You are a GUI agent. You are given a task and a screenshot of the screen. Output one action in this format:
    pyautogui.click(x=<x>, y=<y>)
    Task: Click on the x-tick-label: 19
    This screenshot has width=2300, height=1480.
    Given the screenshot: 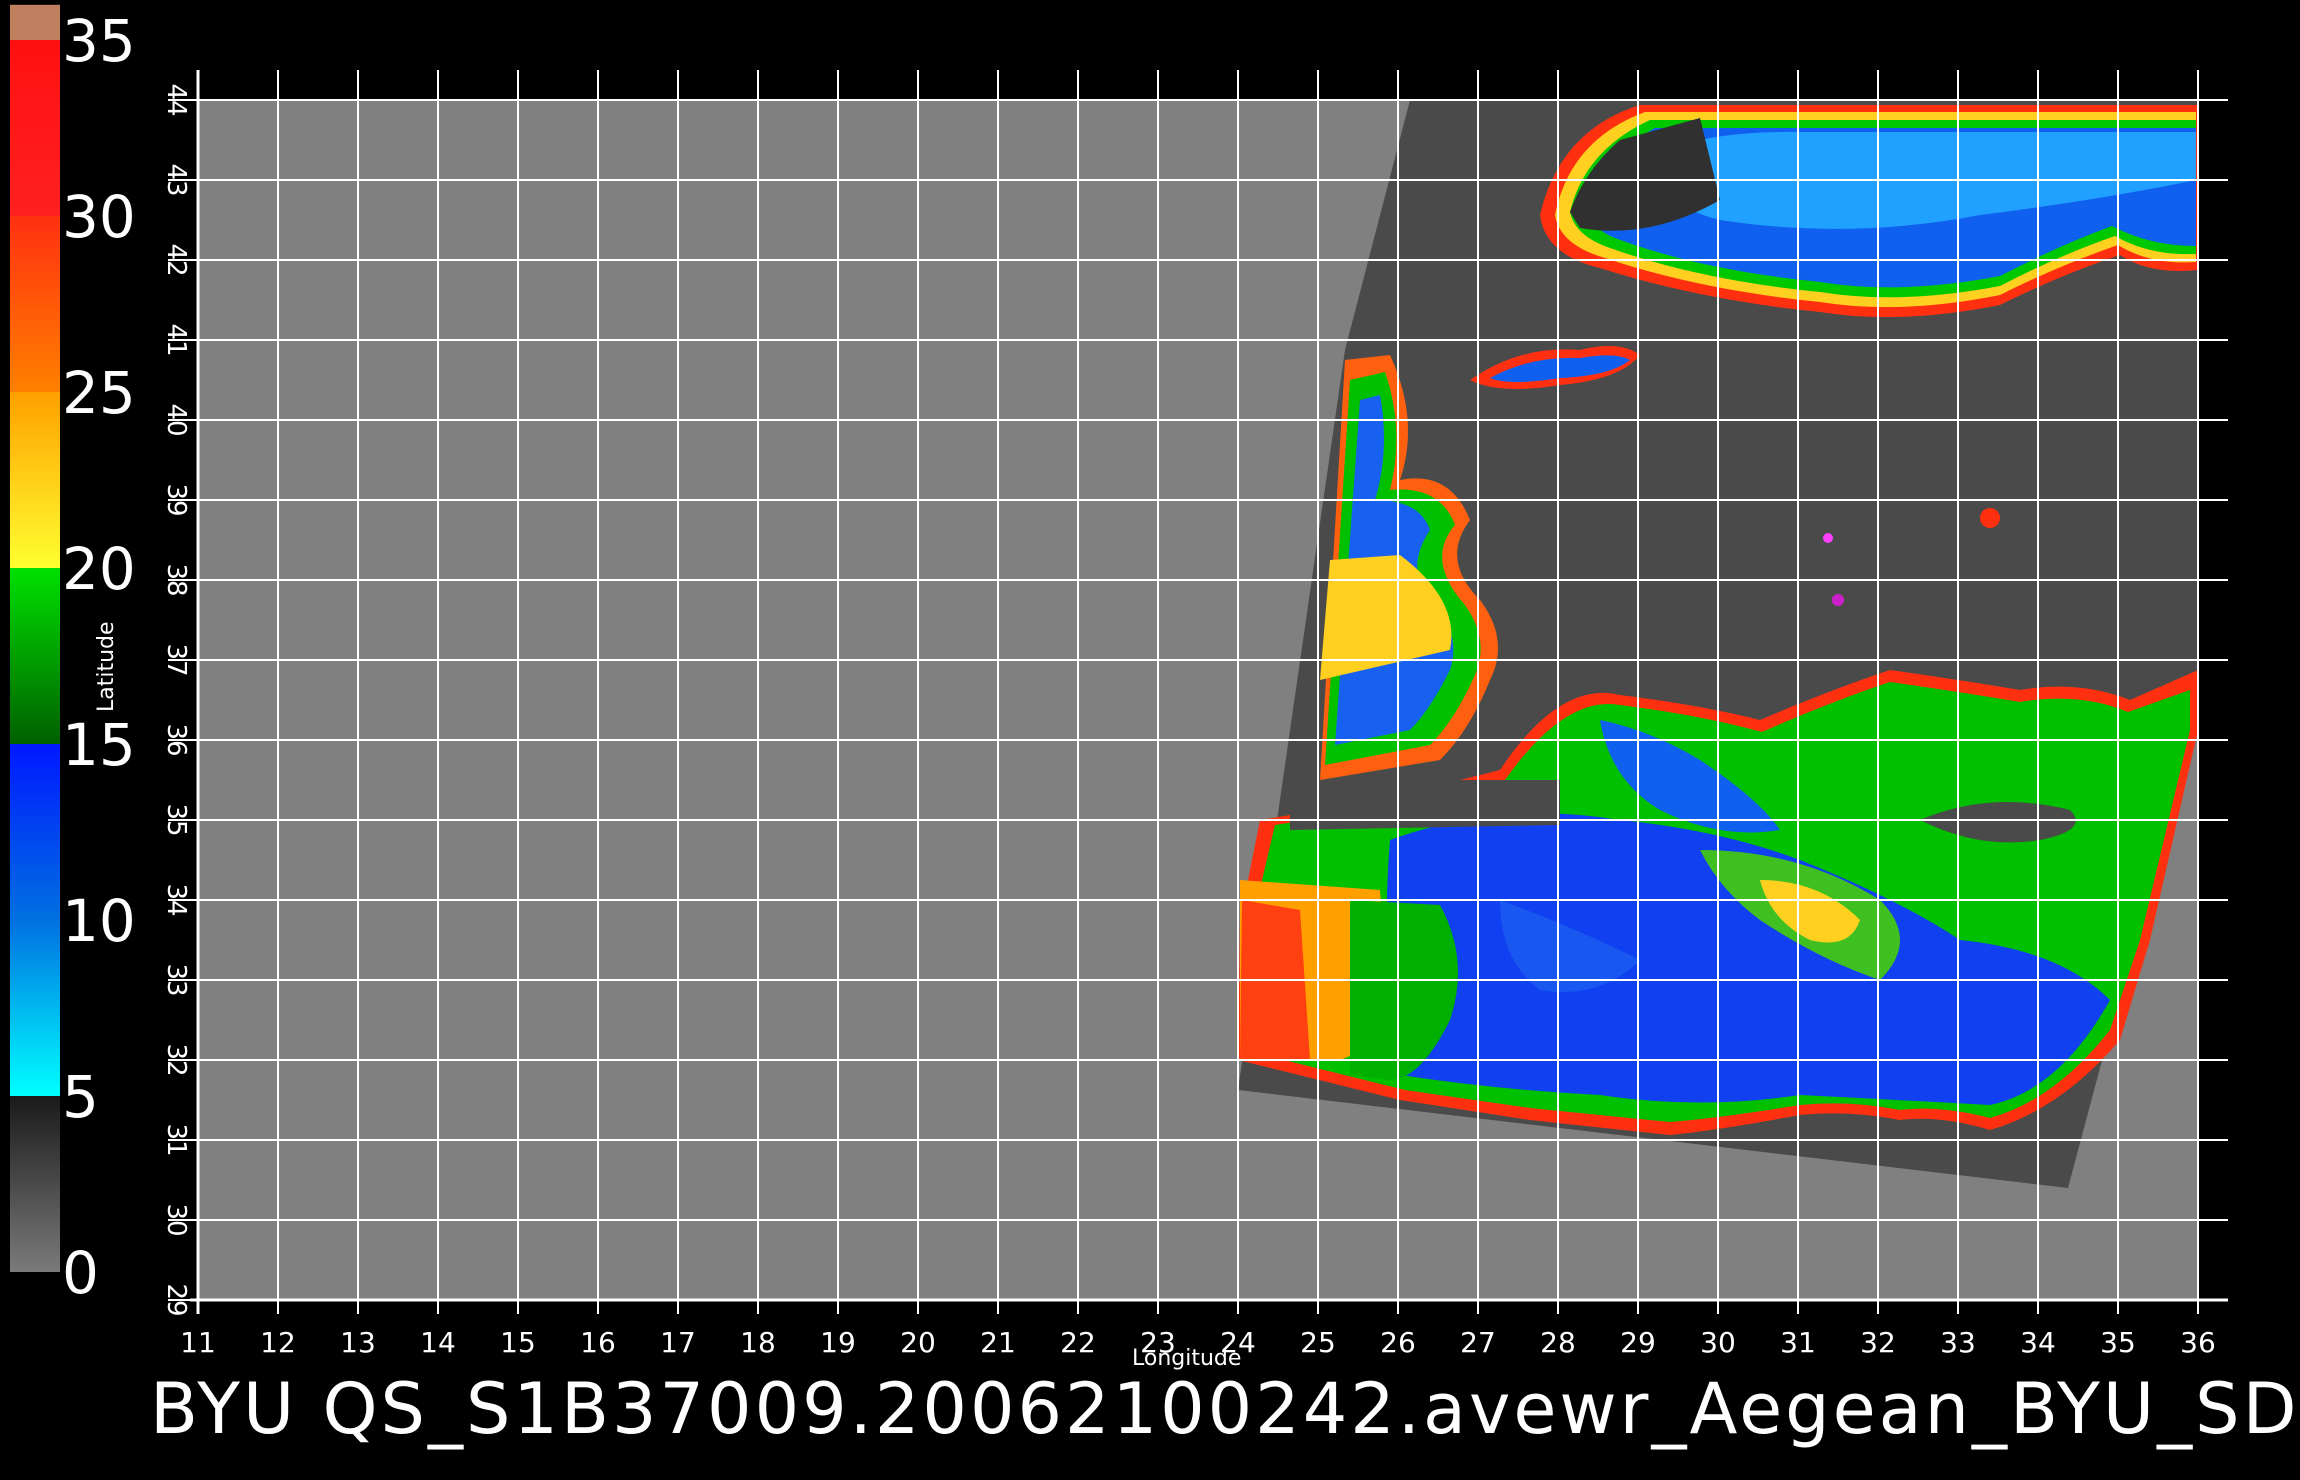 What is the action you would take?
    pyautogui.click(x=838, y=1342)
    